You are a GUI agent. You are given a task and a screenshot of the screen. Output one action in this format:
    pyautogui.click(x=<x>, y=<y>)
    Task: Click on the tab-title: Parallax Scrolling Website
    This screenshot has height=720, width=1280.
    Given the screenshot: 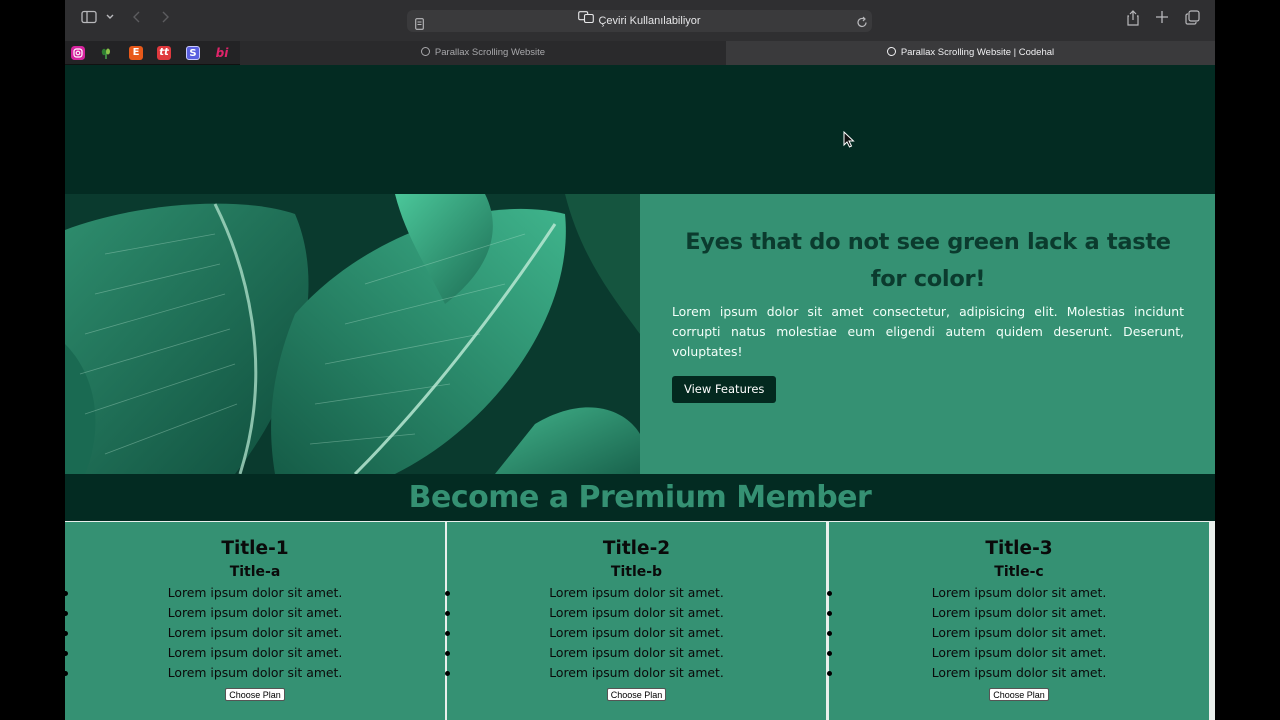 What is the action you would take?
    pyautogui.click(x=490, y=52)
    